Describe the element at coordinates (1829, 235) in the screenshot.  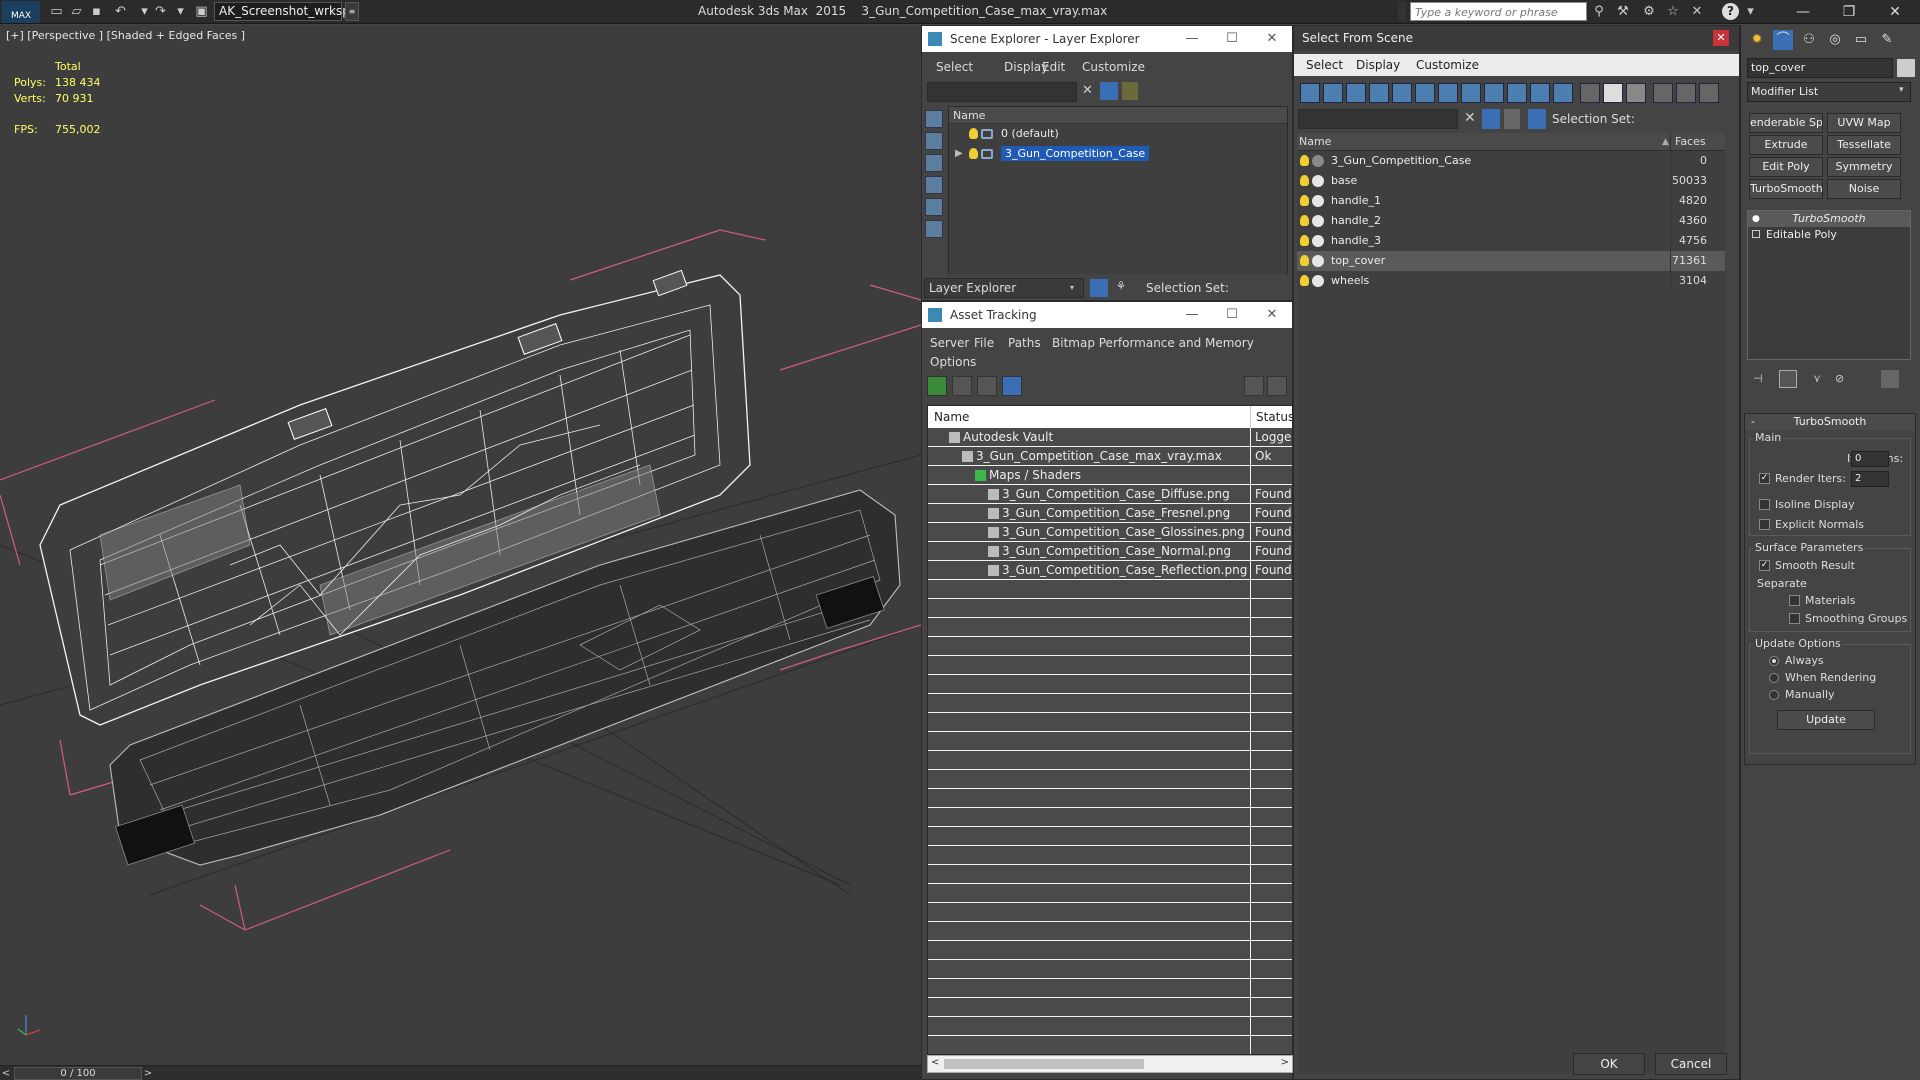
I see `stack-item-editable-poly: Editable Poly` at that location.